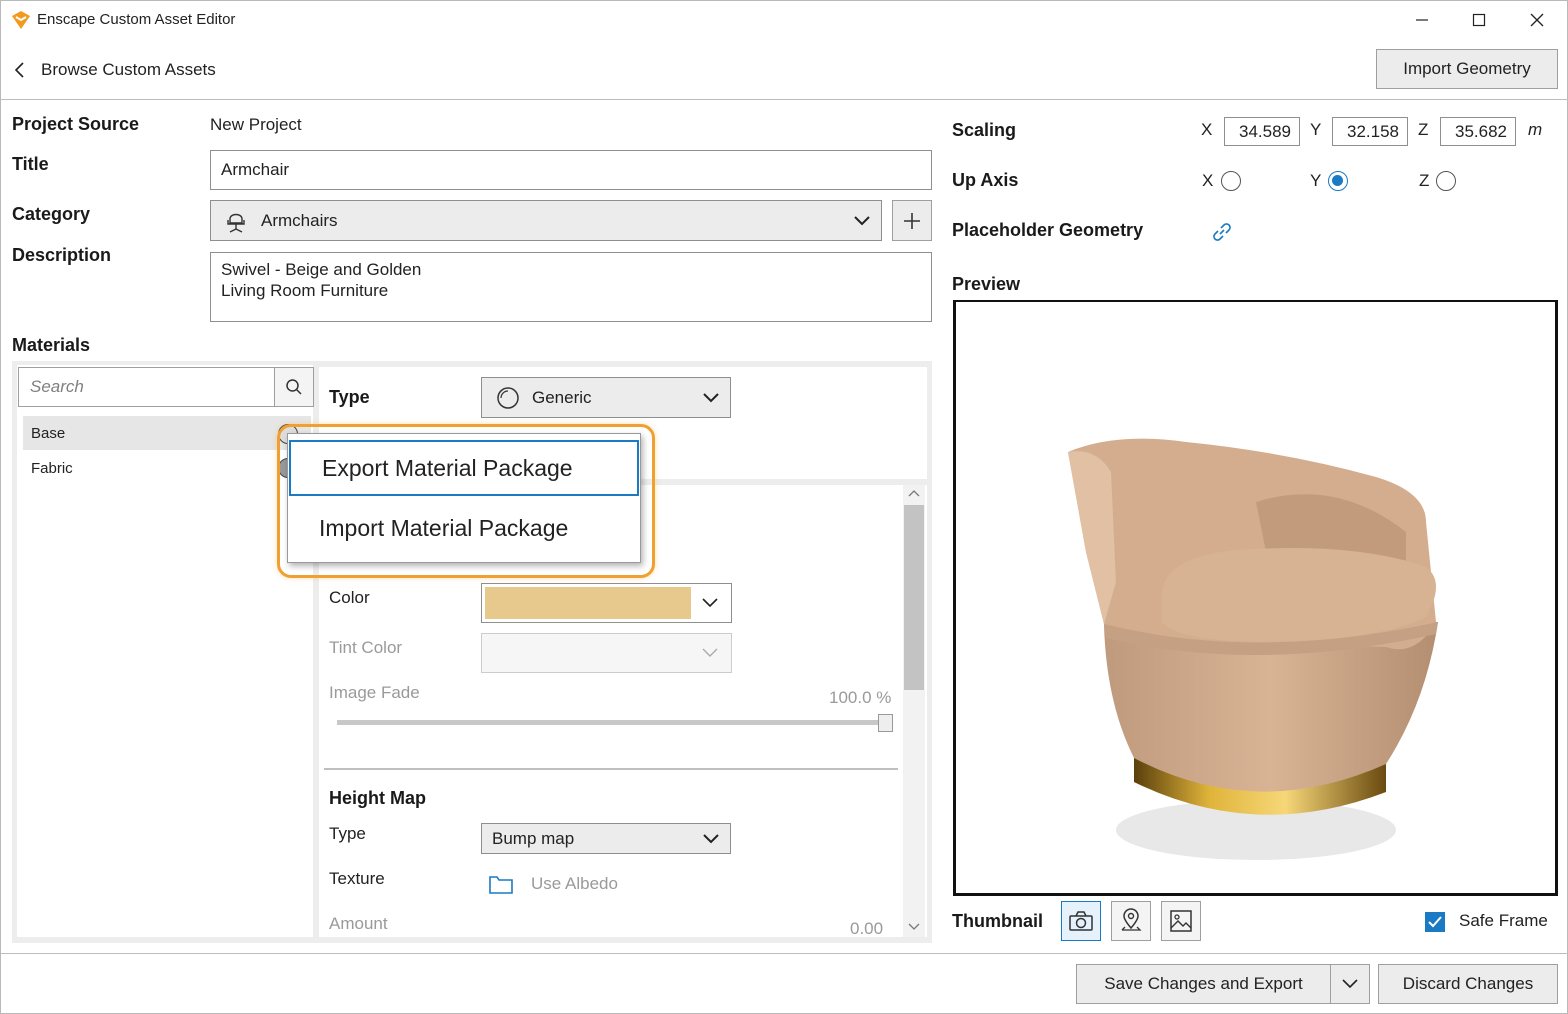  What do you see at coordinates (21, 20) in the screenshot?
I see `enscape-logo-icon` at bounding box center [21, 20].